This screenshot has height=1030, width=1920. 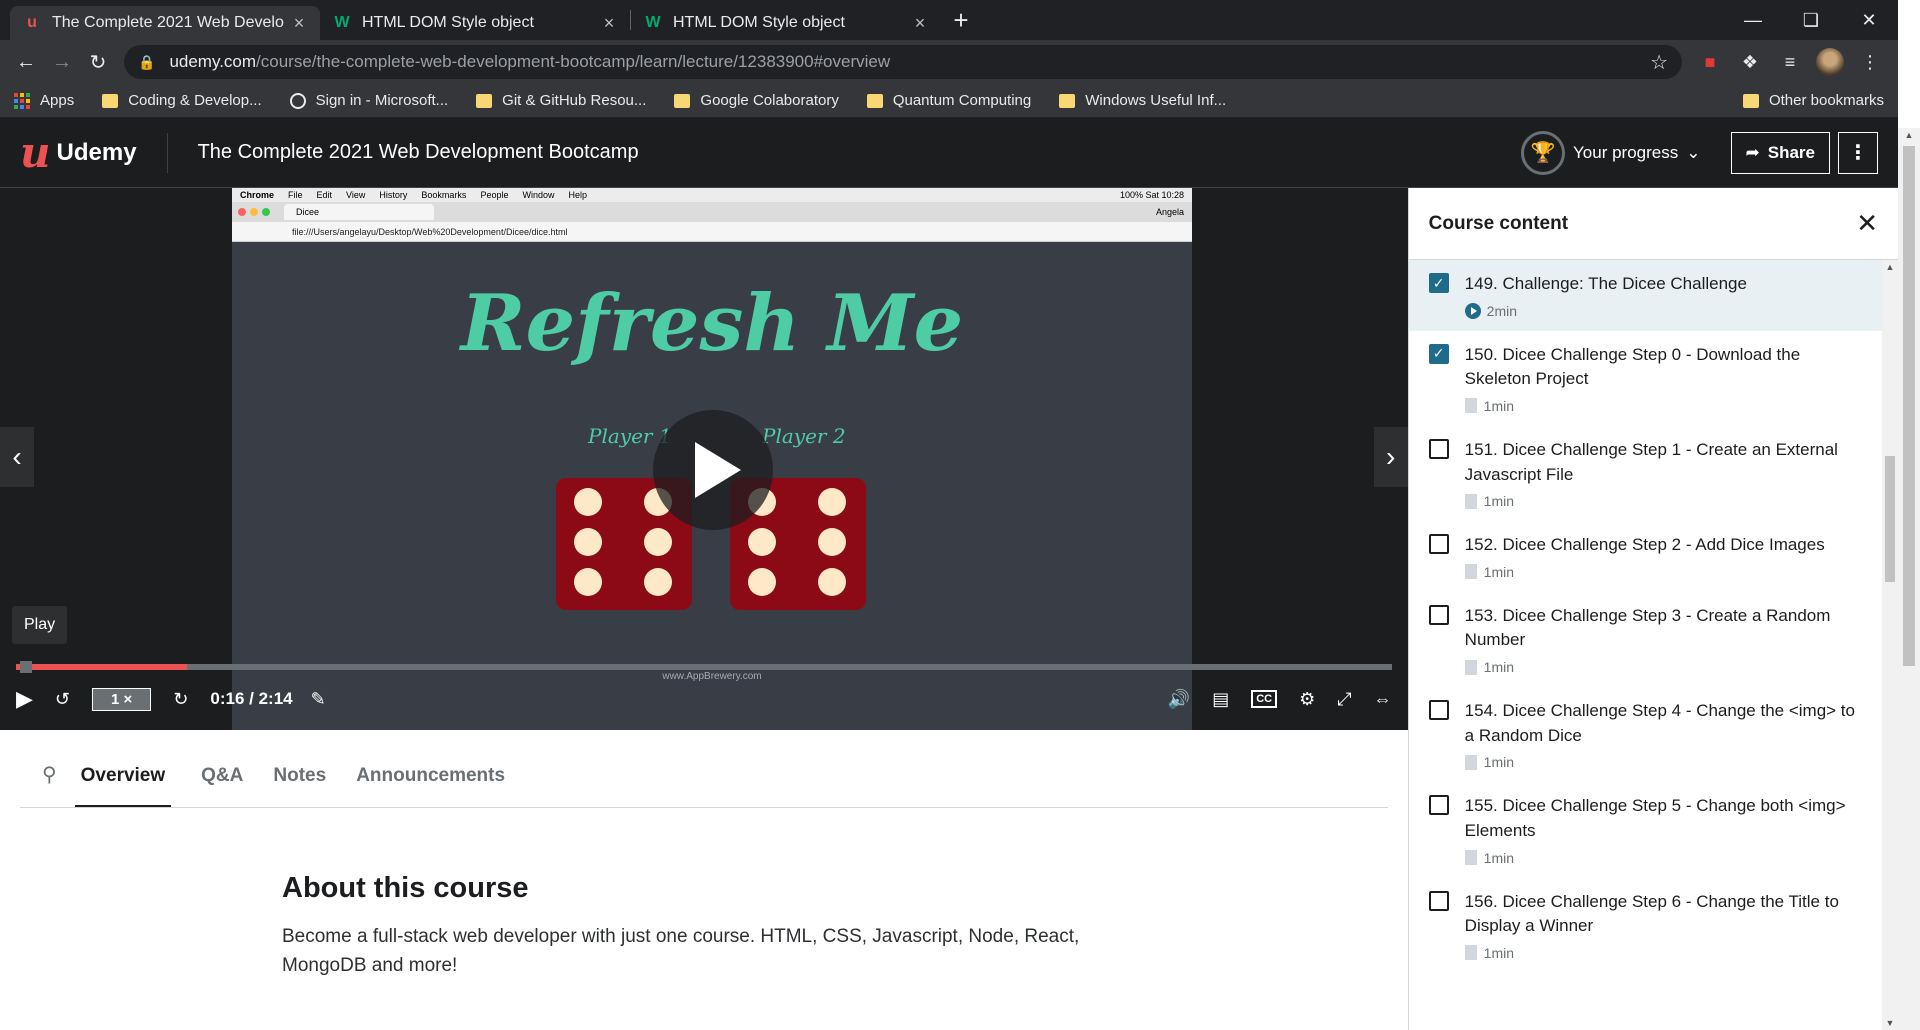 What do you see at coordinates (168, 22) in the screenshot?
I see `tab-title: The Complete 2021 Web Develo` at bounding box center [168, 22].